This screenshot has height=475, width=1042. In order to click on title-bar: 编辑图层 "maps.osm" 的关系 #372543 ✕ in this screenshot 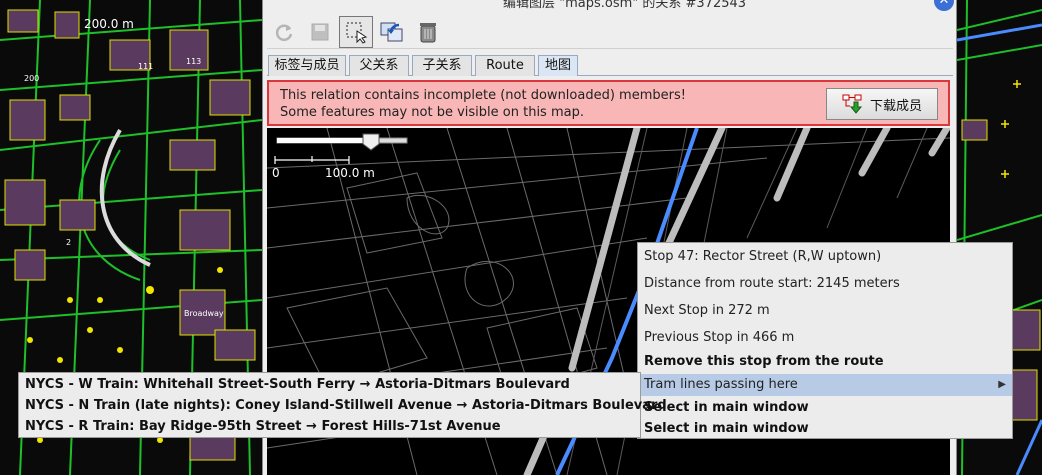, I will do `click(609, 5)`.